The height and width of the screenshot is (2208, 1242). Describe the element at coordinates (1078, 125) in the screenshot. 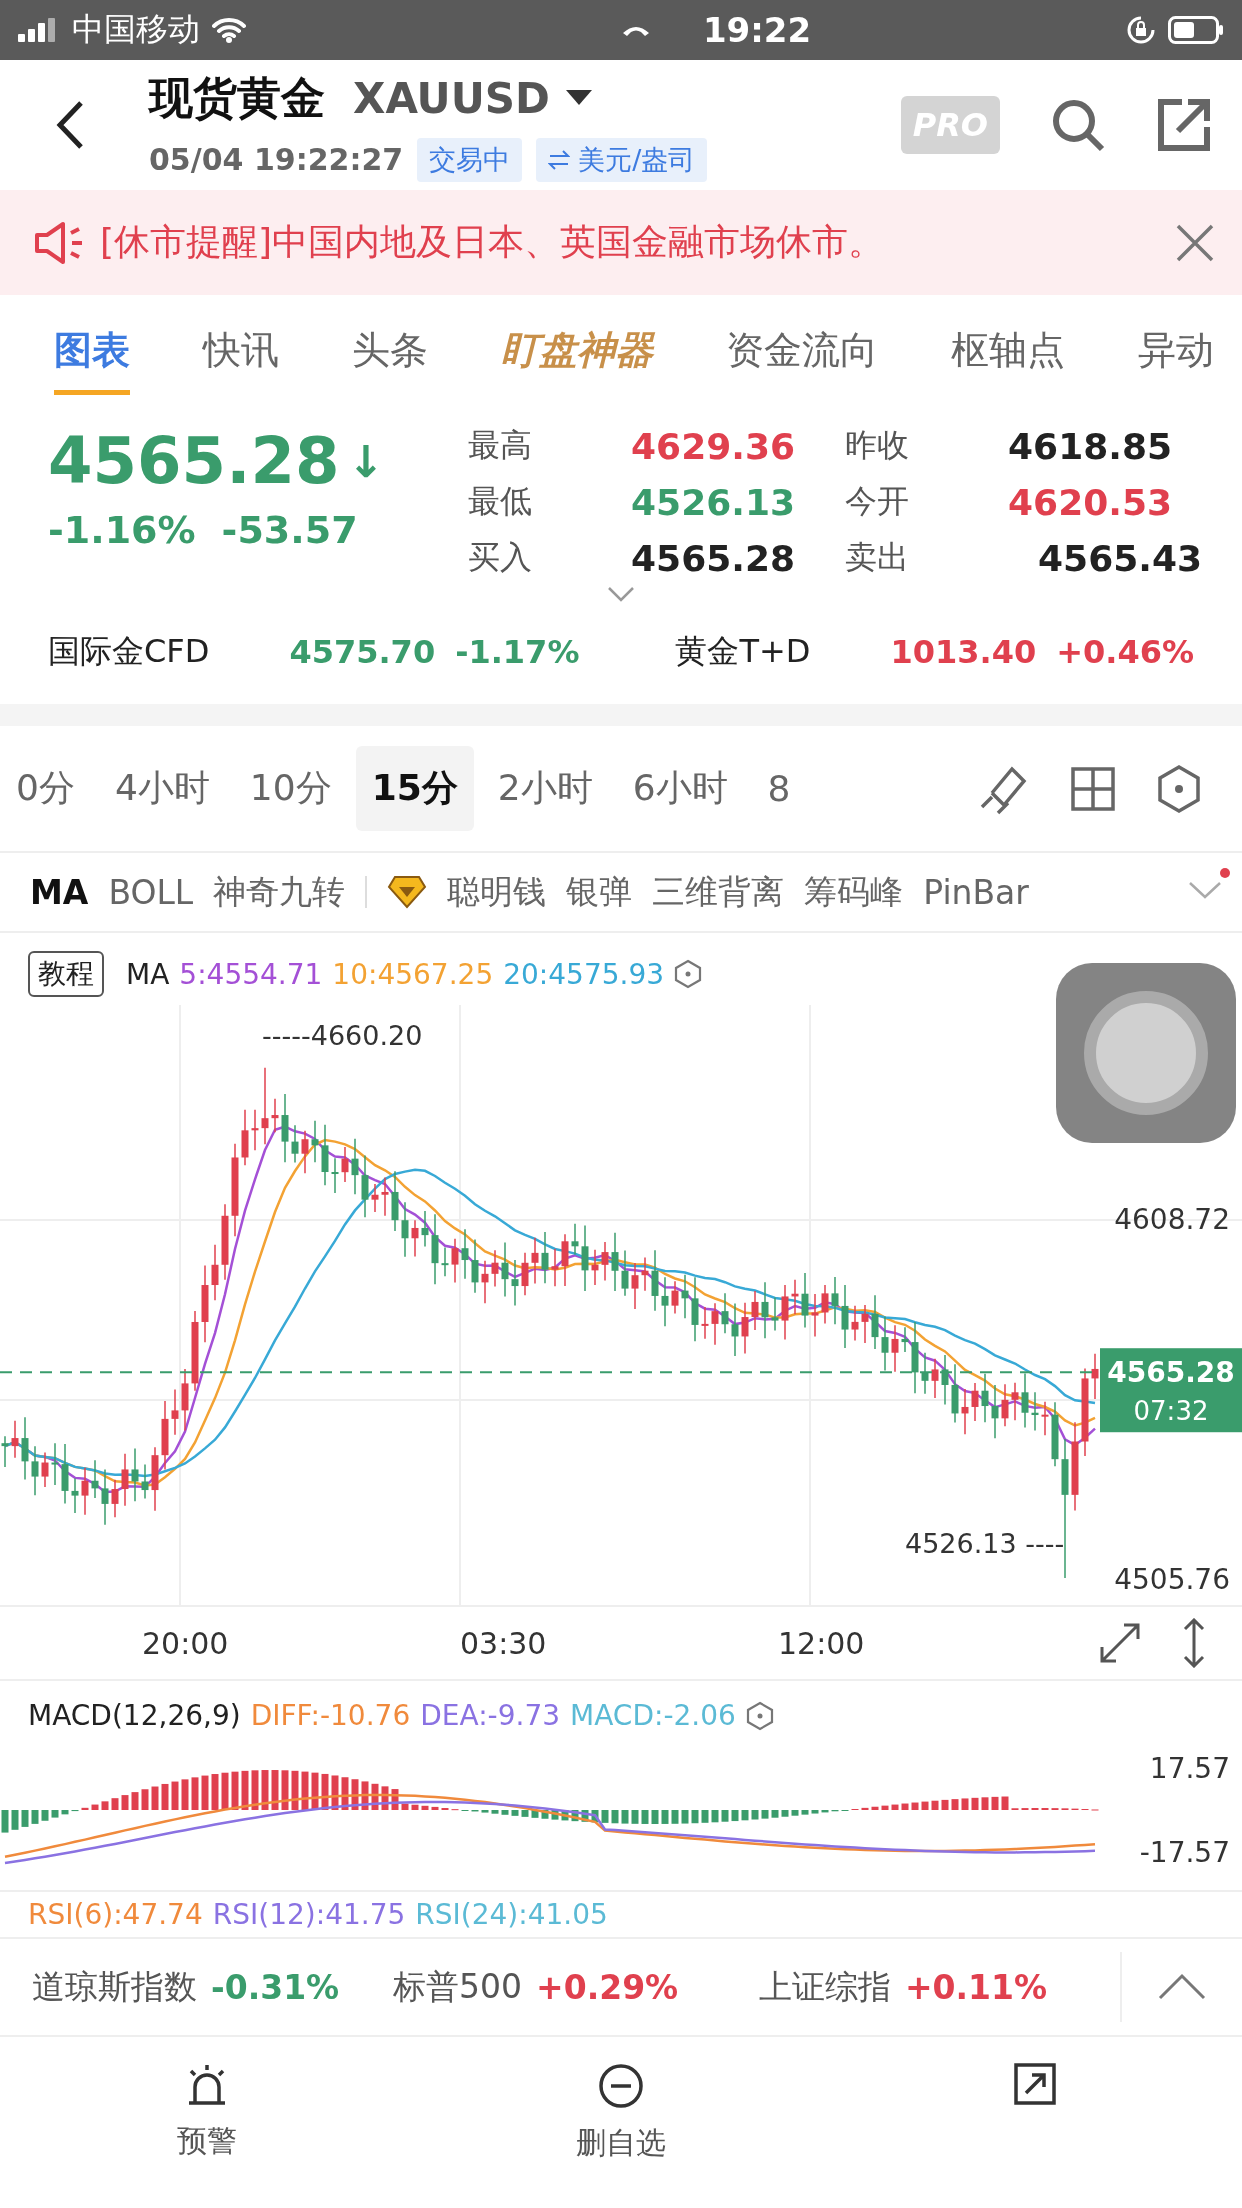

I see `search-icon` at that location.